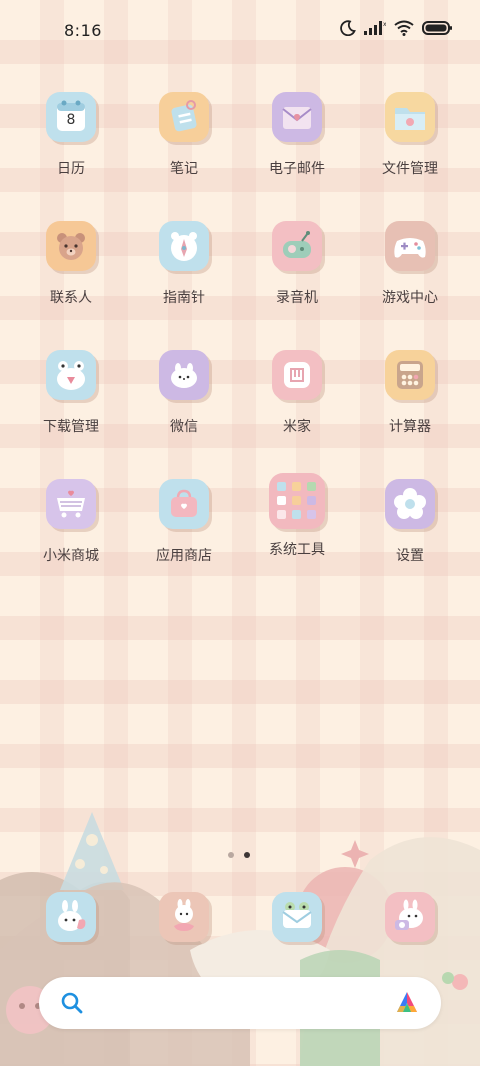 Image resolution: width=480 pixels, height=1066 pixels. I want to click on app-contacts: 联系人, so click(71, 271).